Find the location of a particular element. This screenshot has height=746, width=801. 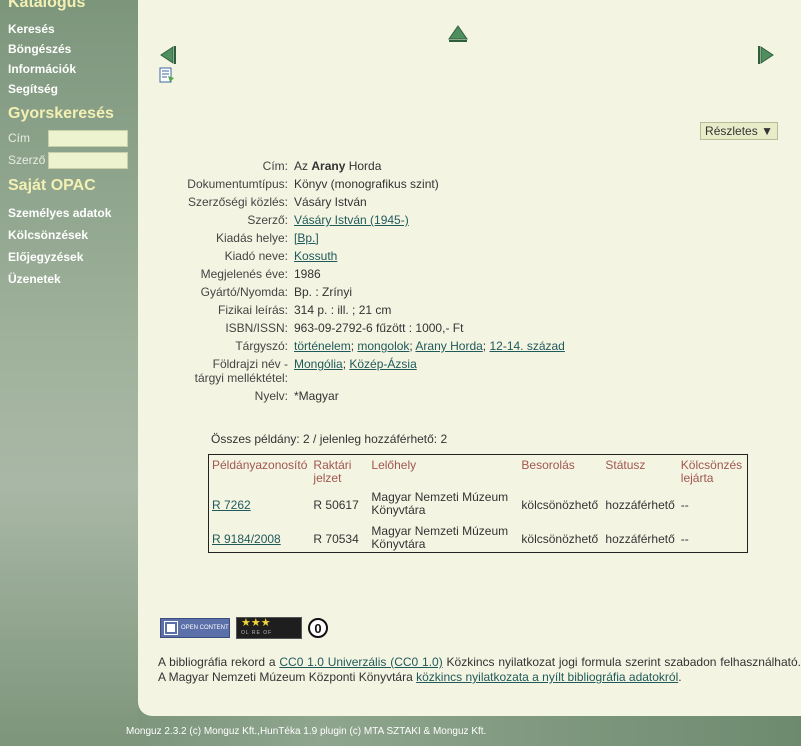

subject-link: történelem is located at coordinates (322, 346).